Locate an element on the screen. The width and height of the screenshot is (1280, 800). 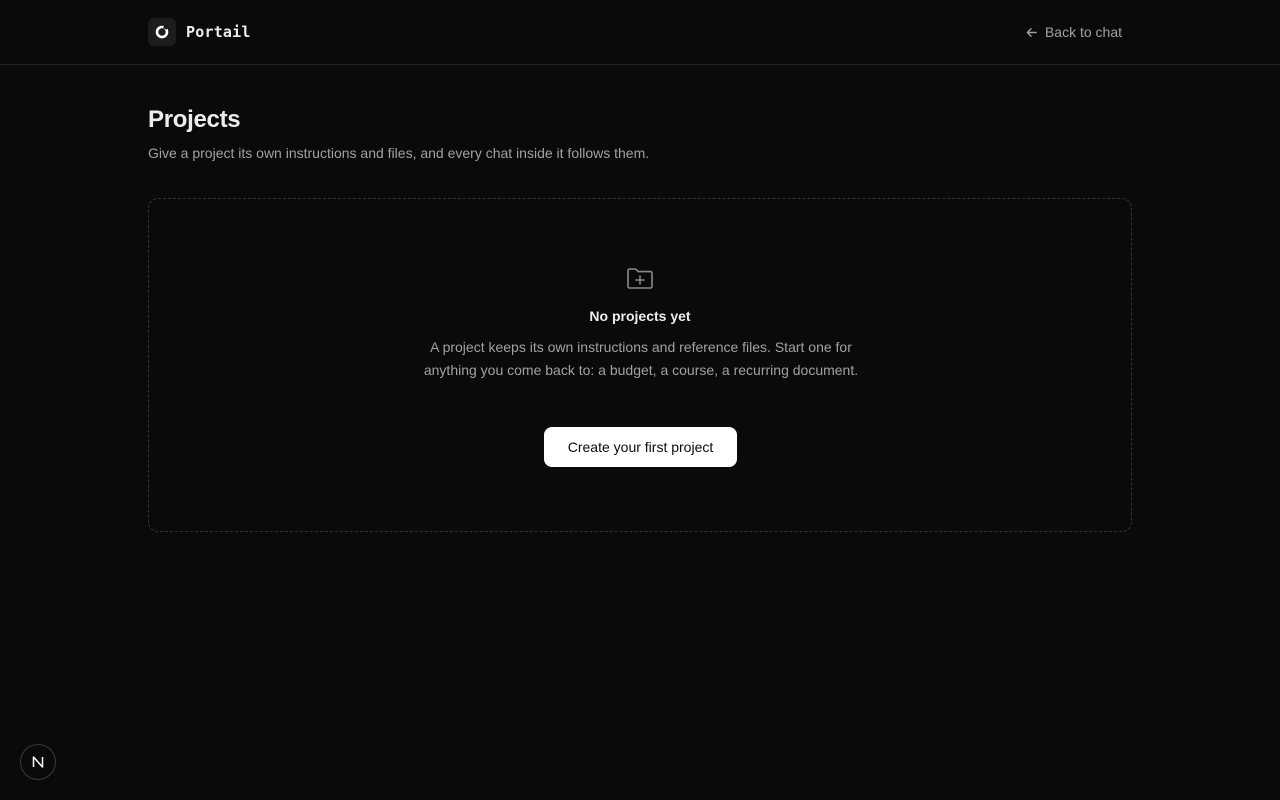
brand-name: Portail is located at coordinates (218, 32).